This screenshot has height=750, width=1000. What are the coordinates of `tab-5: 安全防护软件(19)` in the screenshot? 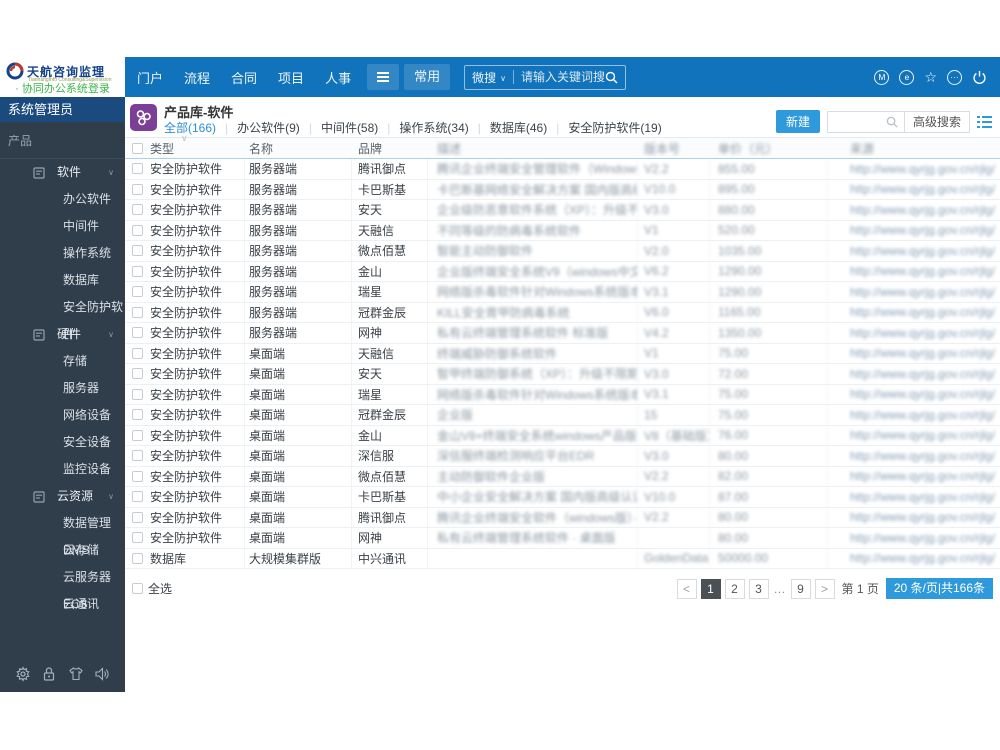 It's located at (614, 127).